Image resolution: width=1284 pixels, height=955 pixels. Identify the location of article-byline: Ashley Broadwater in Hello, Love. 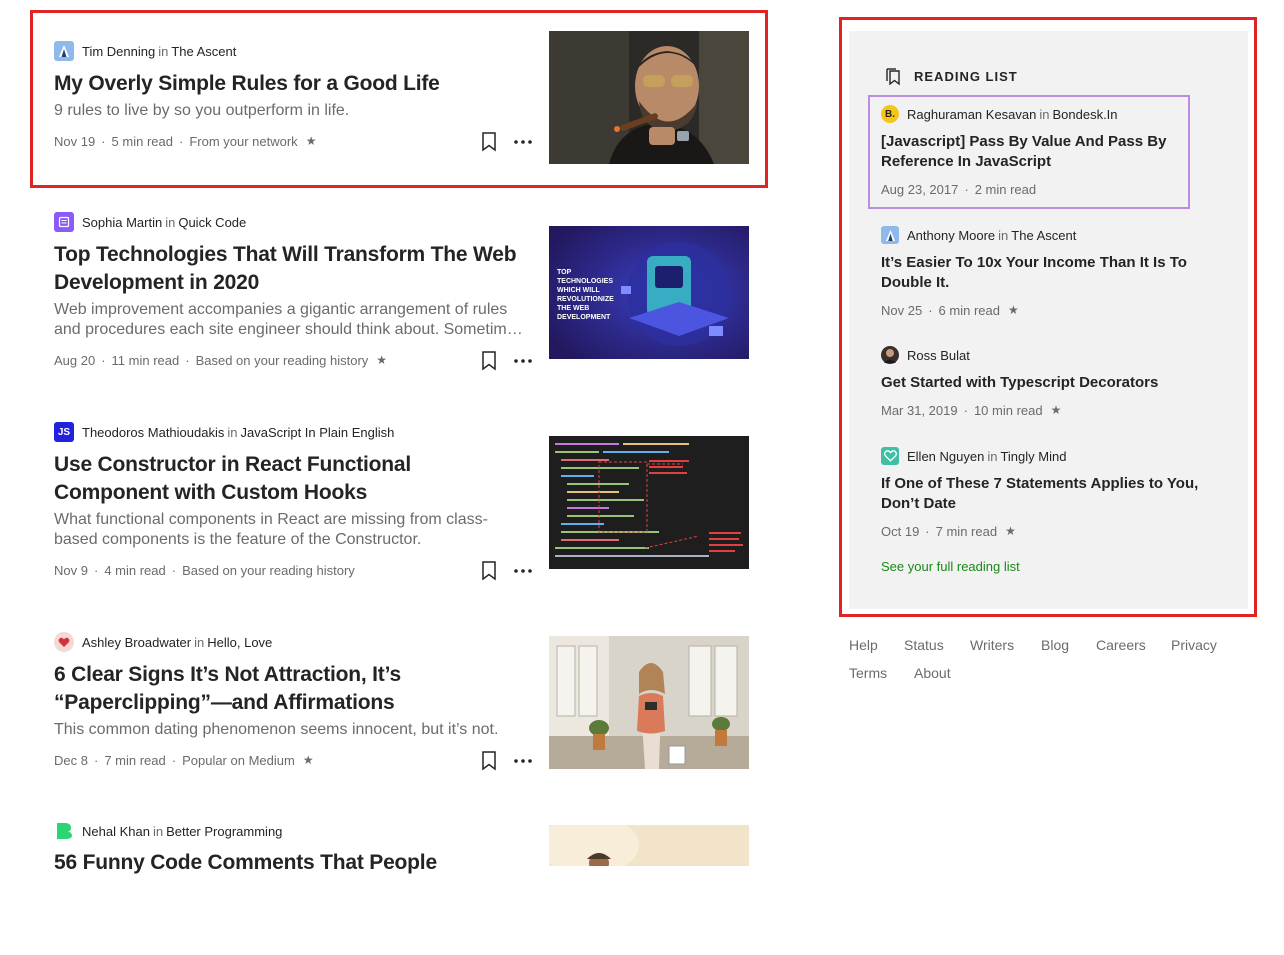
(163, 642).